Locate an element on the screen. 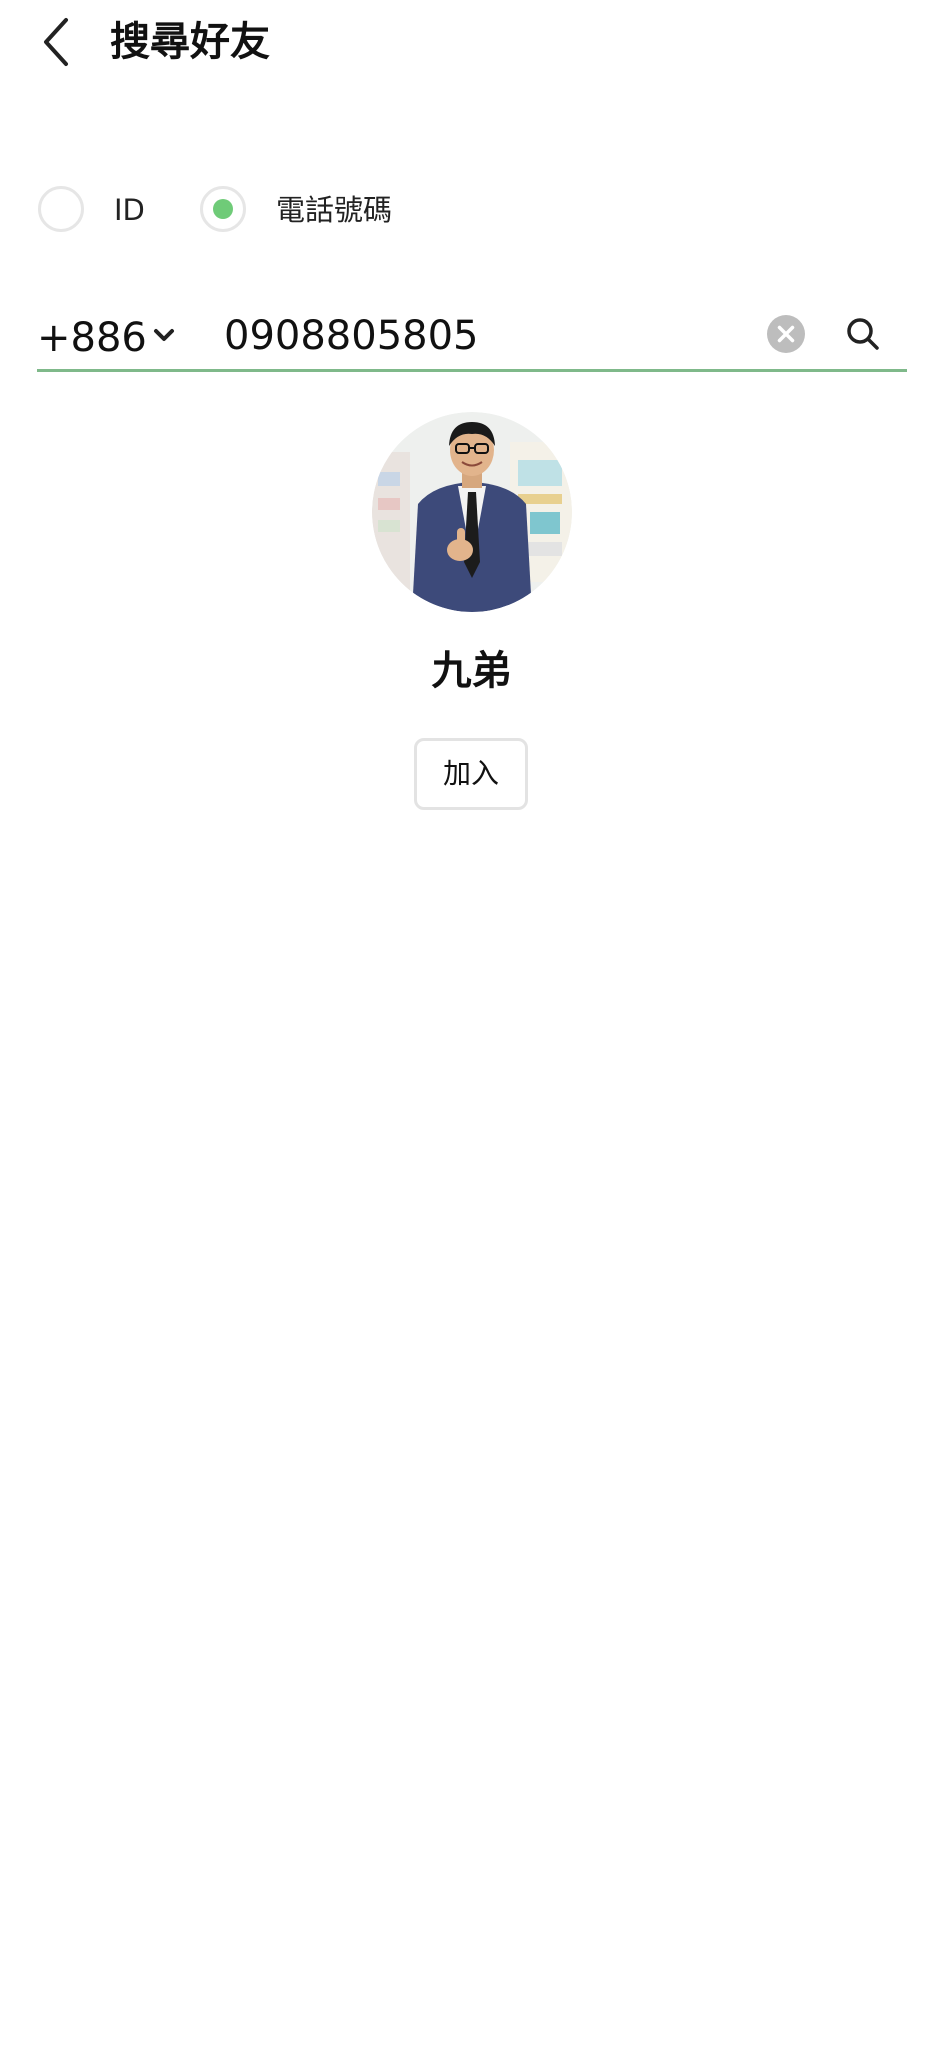 The image size is (943, 2048). radio-option-phone: 電話號碼 is located at coordinates (310, 210).